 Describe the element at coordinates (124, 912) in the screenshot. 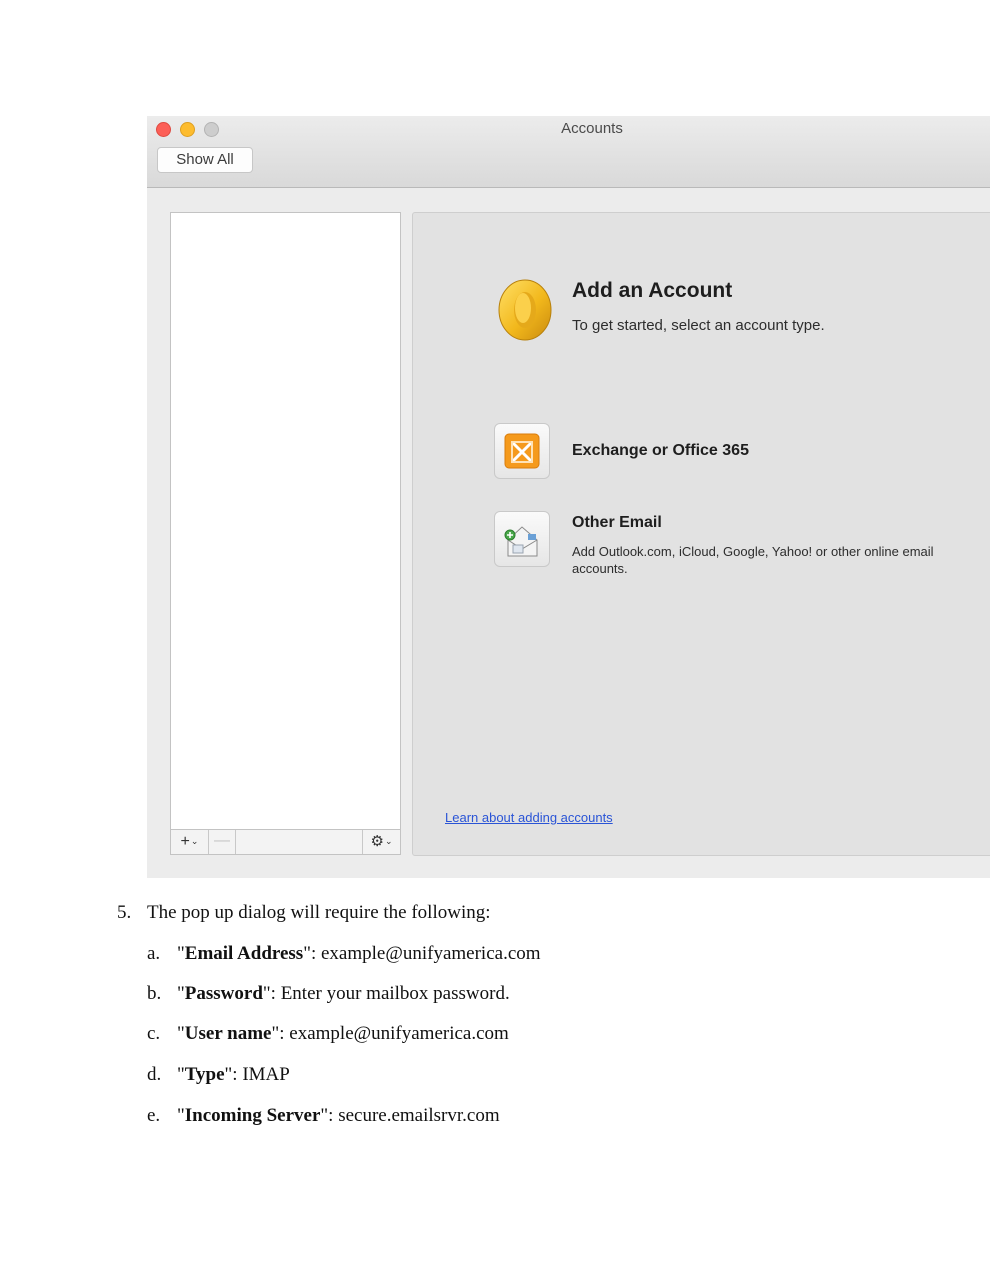

I see `step-number: 5.` at that location.